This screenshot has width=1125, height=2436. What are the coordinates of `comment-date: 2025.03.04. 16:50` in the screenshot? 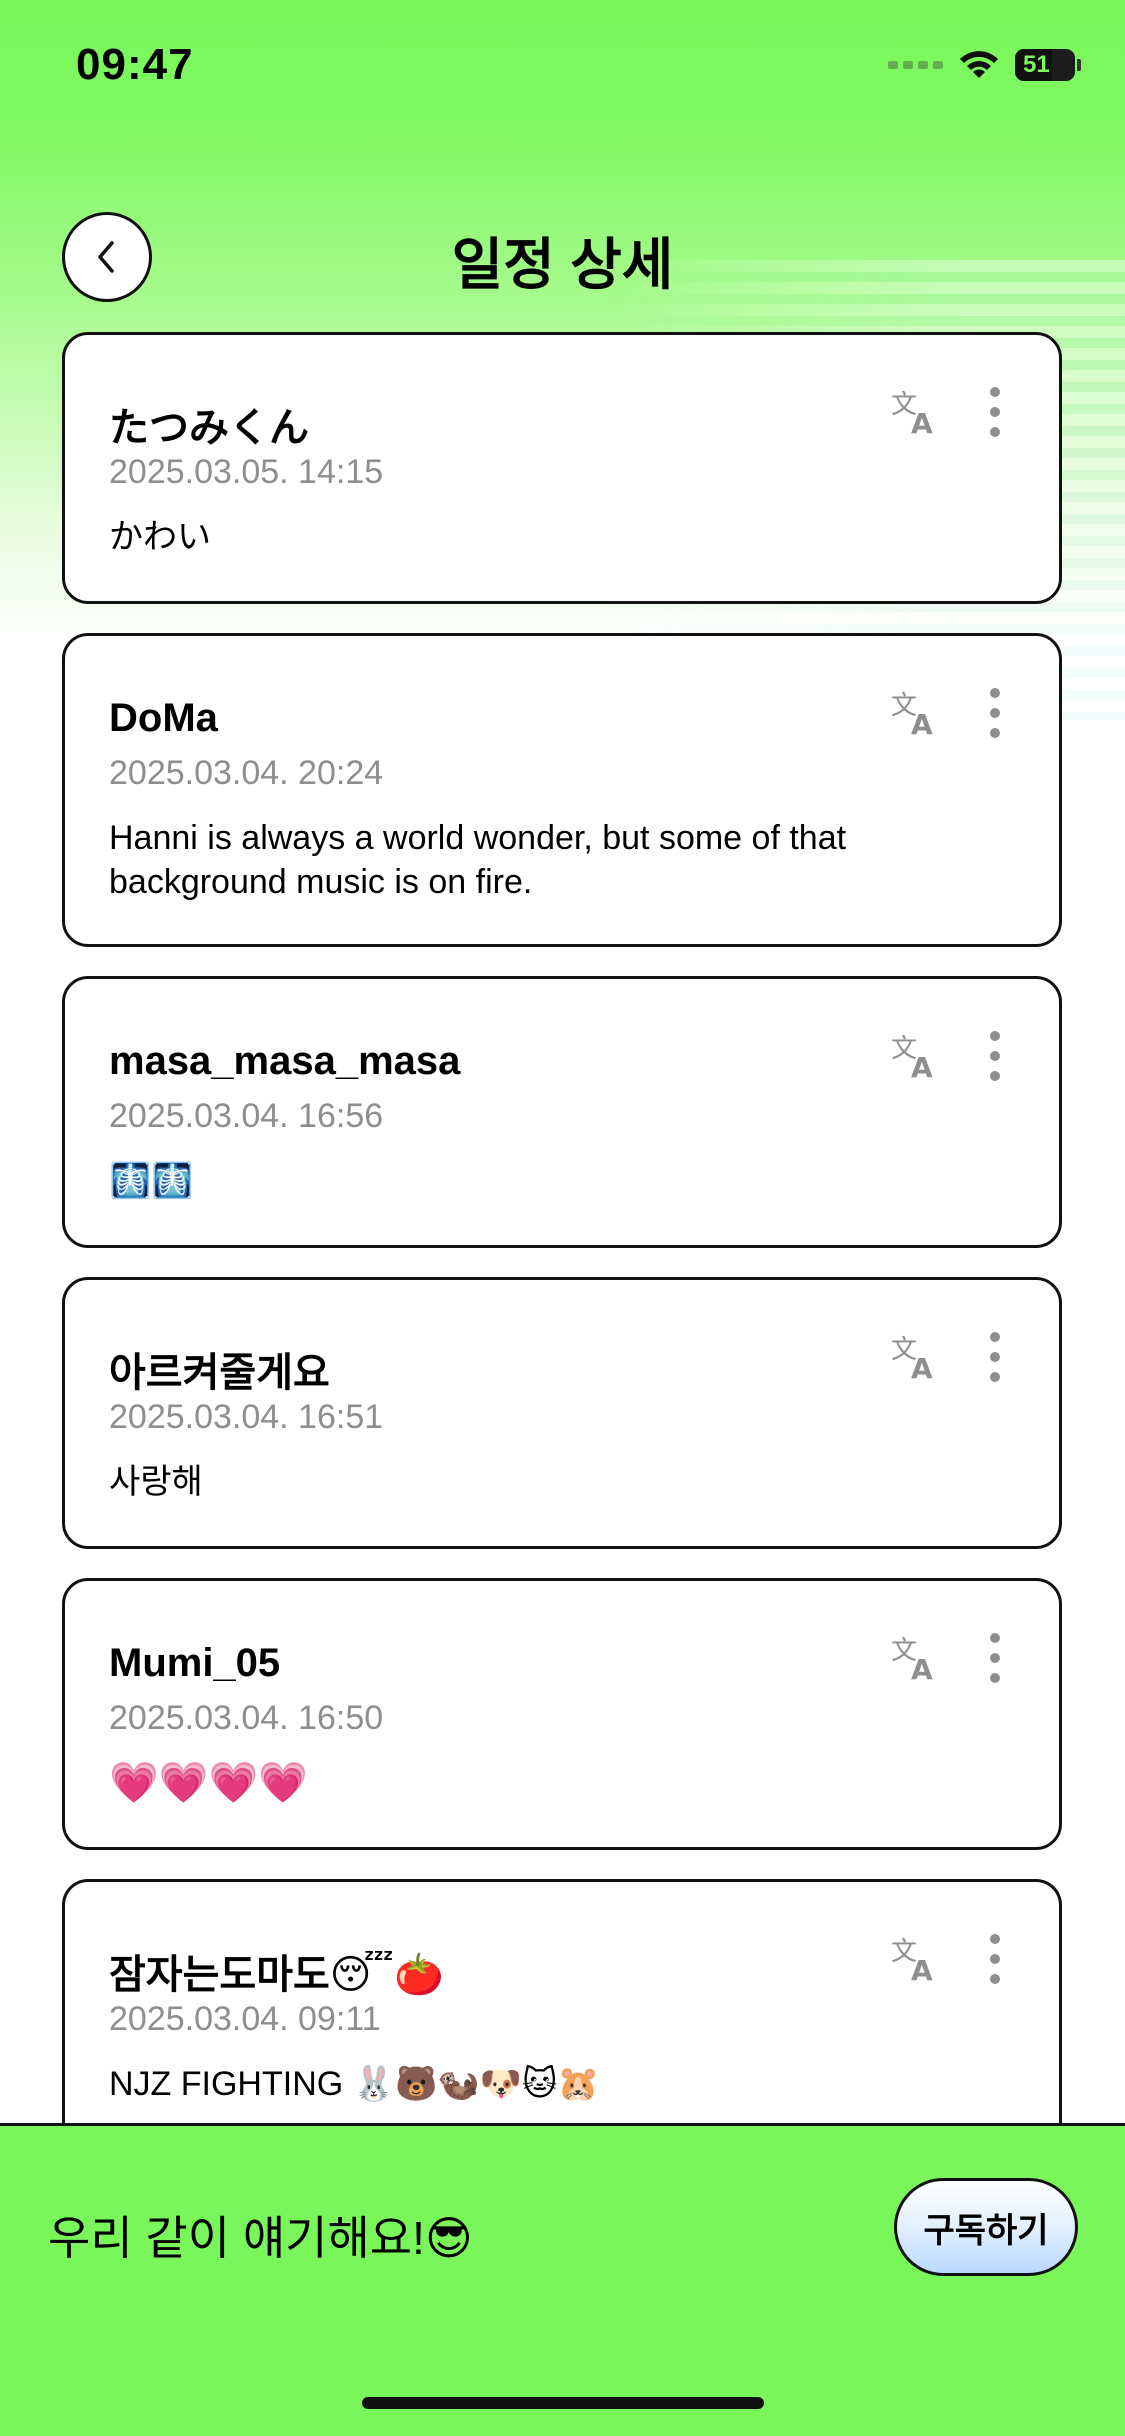 It's located at (246, 1718).